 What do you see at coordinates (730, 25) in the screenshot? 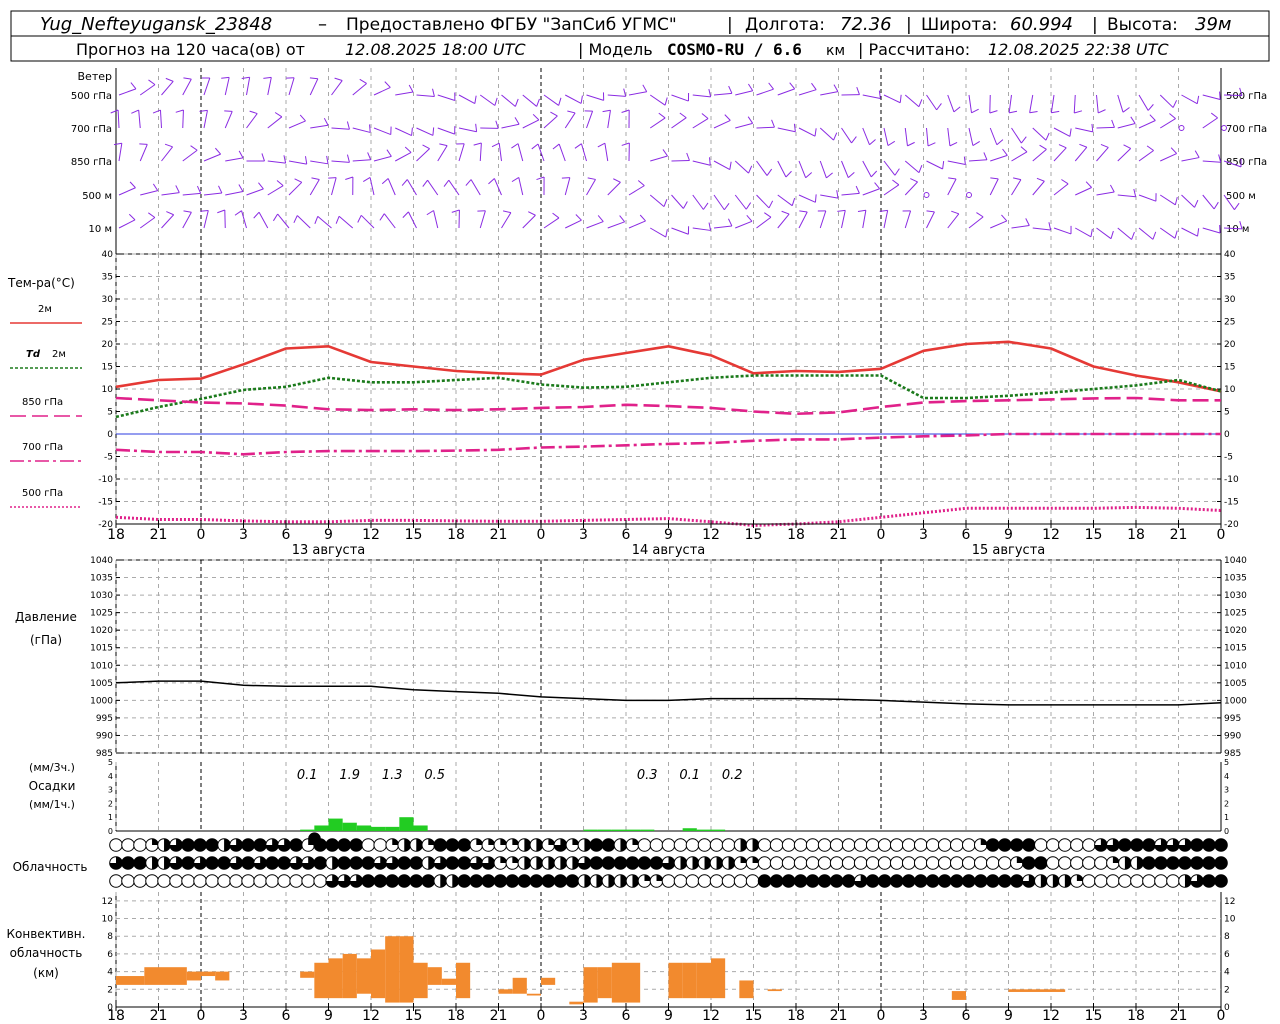
I see `sep-1: |` at bounding box center [730, 25].